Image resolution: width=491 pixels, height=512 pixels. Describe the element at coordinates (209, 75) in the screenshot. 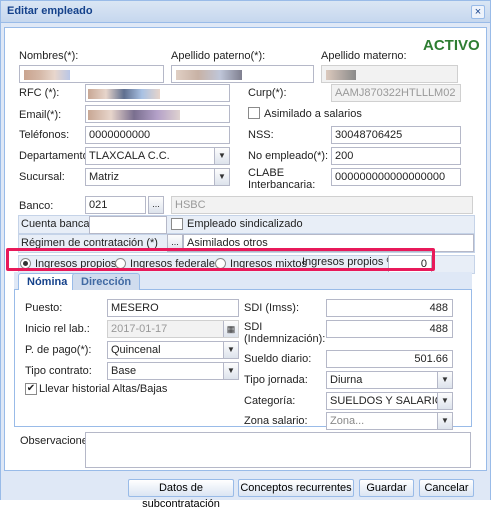

I see `redacted-surname` at that location.